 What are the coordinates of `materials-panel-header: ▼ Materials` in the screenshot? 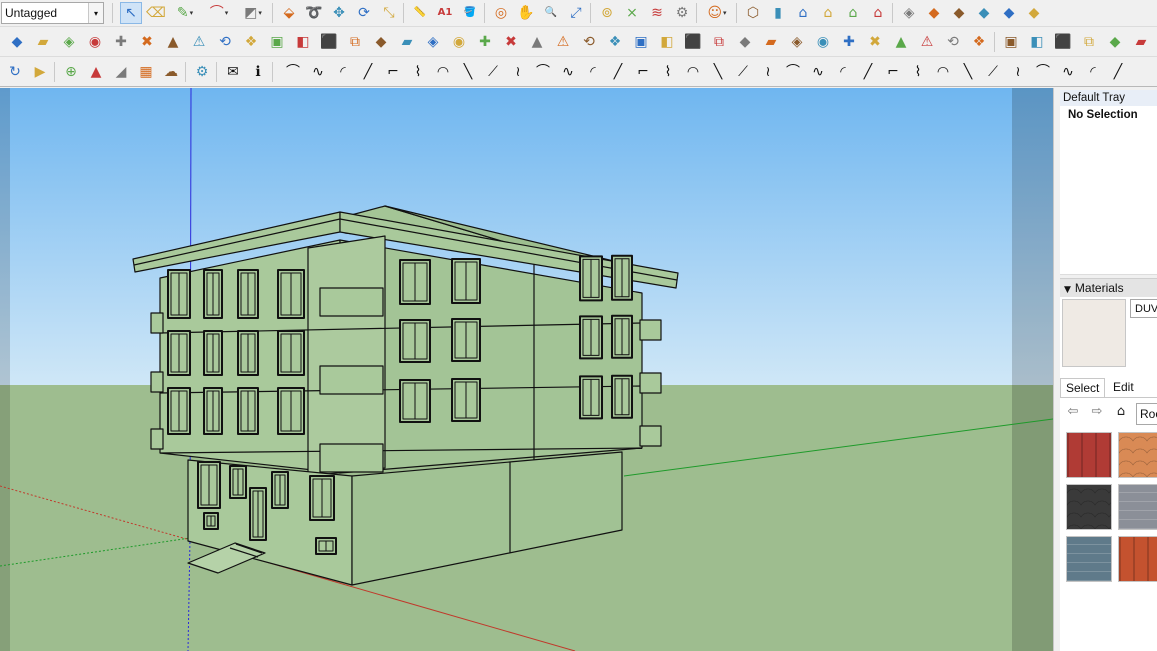 It's located at (1108, 288).